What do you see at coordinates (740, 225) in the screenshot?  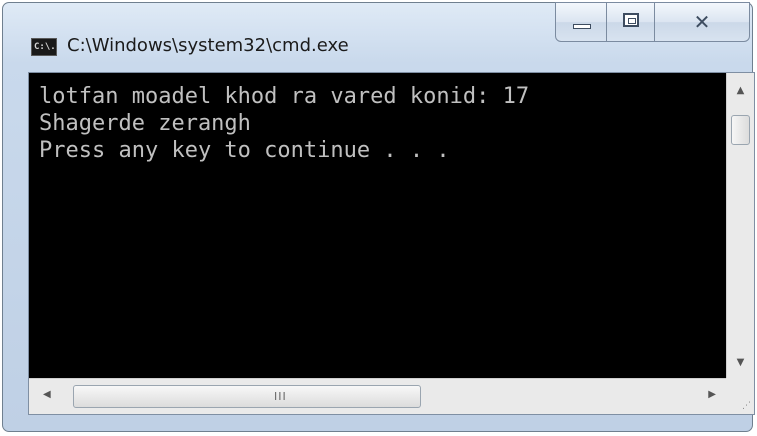 I see `vertical-scrollbar: ▲ ▼` at bounding box center [740, 225].